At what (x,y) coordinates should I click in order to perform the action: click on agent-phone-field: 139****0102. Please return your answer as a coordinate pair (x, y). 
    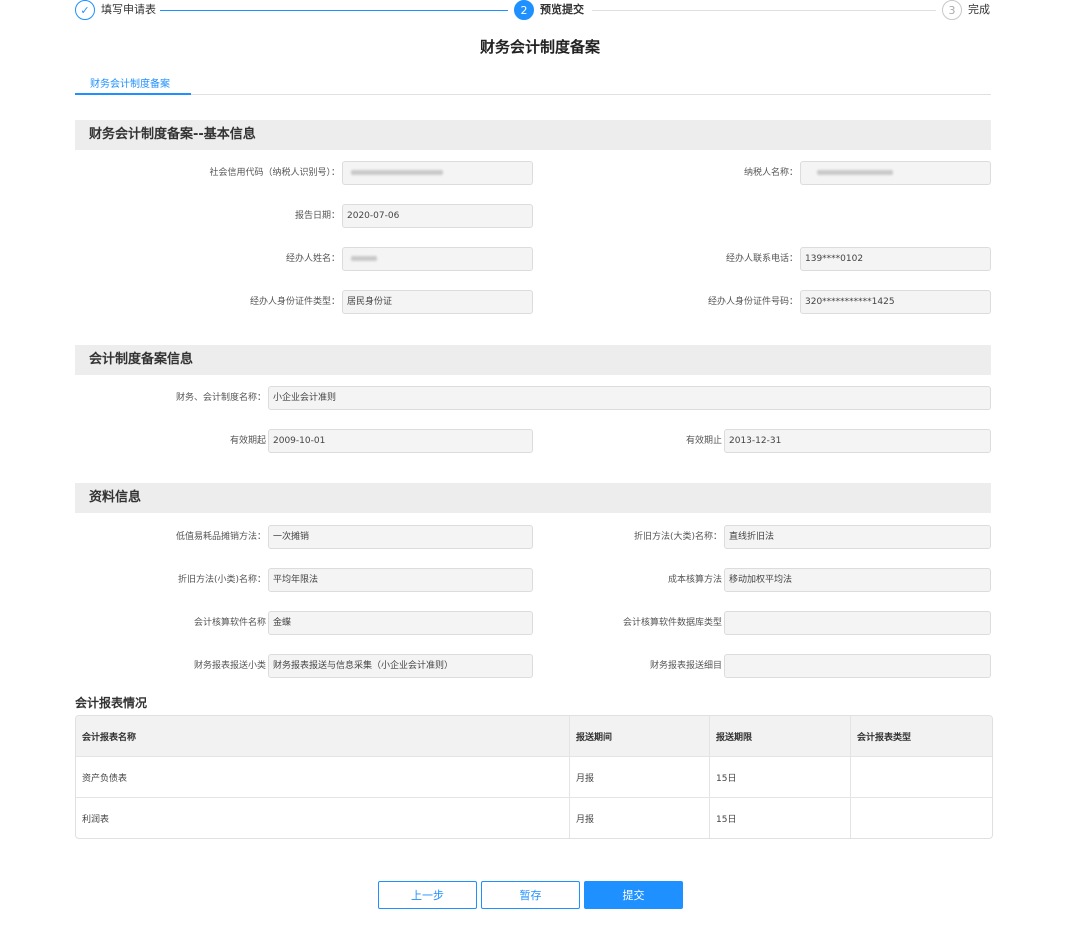
    Looking at the image, I should click on (895, 259).